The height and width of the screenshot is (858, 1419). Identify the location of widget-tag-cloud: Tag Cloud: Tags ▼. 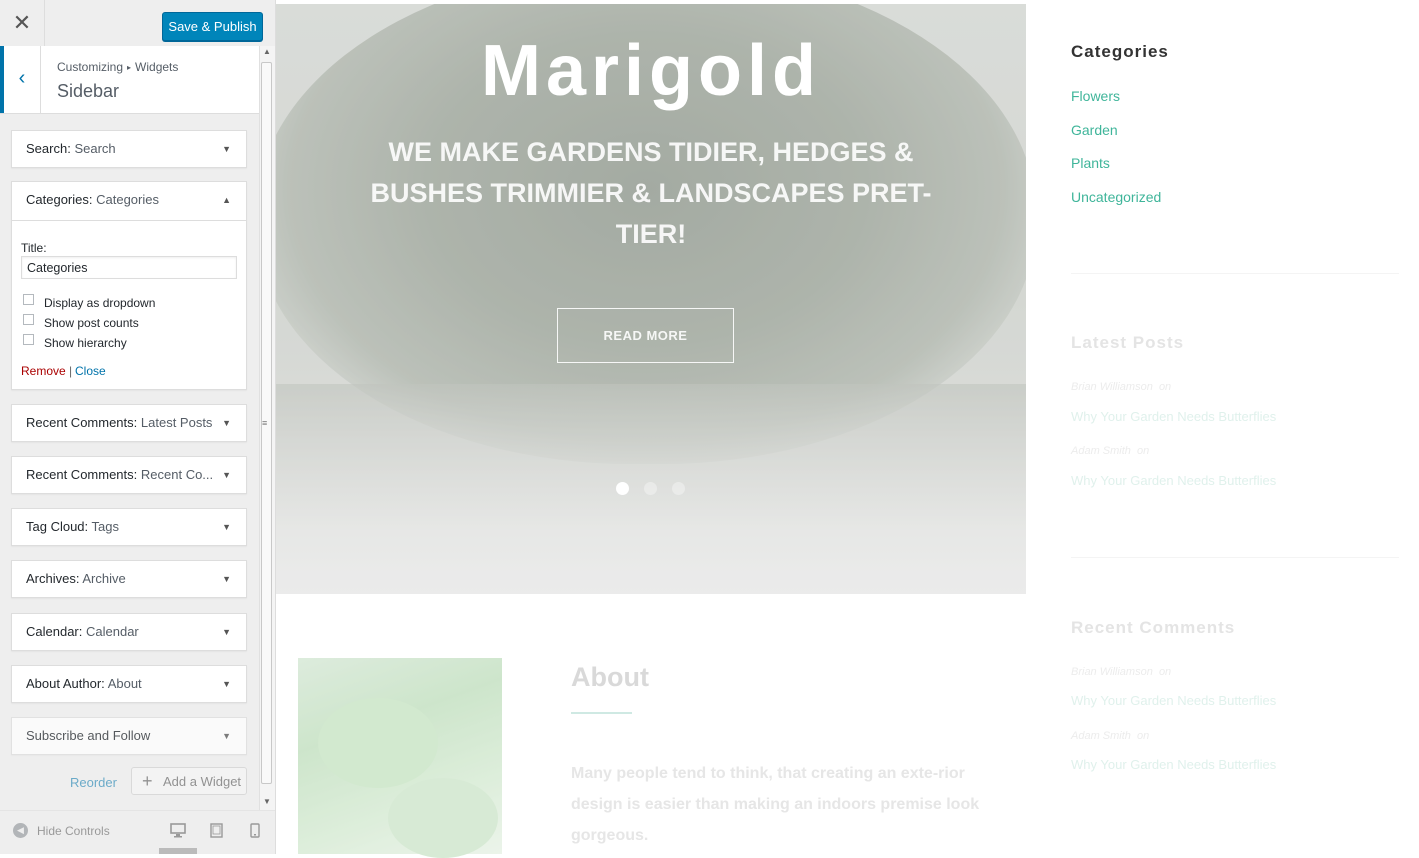
(129, 527).